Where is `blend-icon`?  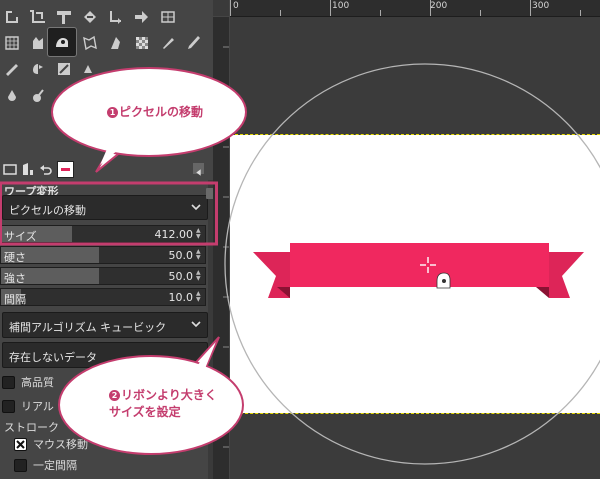
blend-icon is located at coordinates (116, 43).